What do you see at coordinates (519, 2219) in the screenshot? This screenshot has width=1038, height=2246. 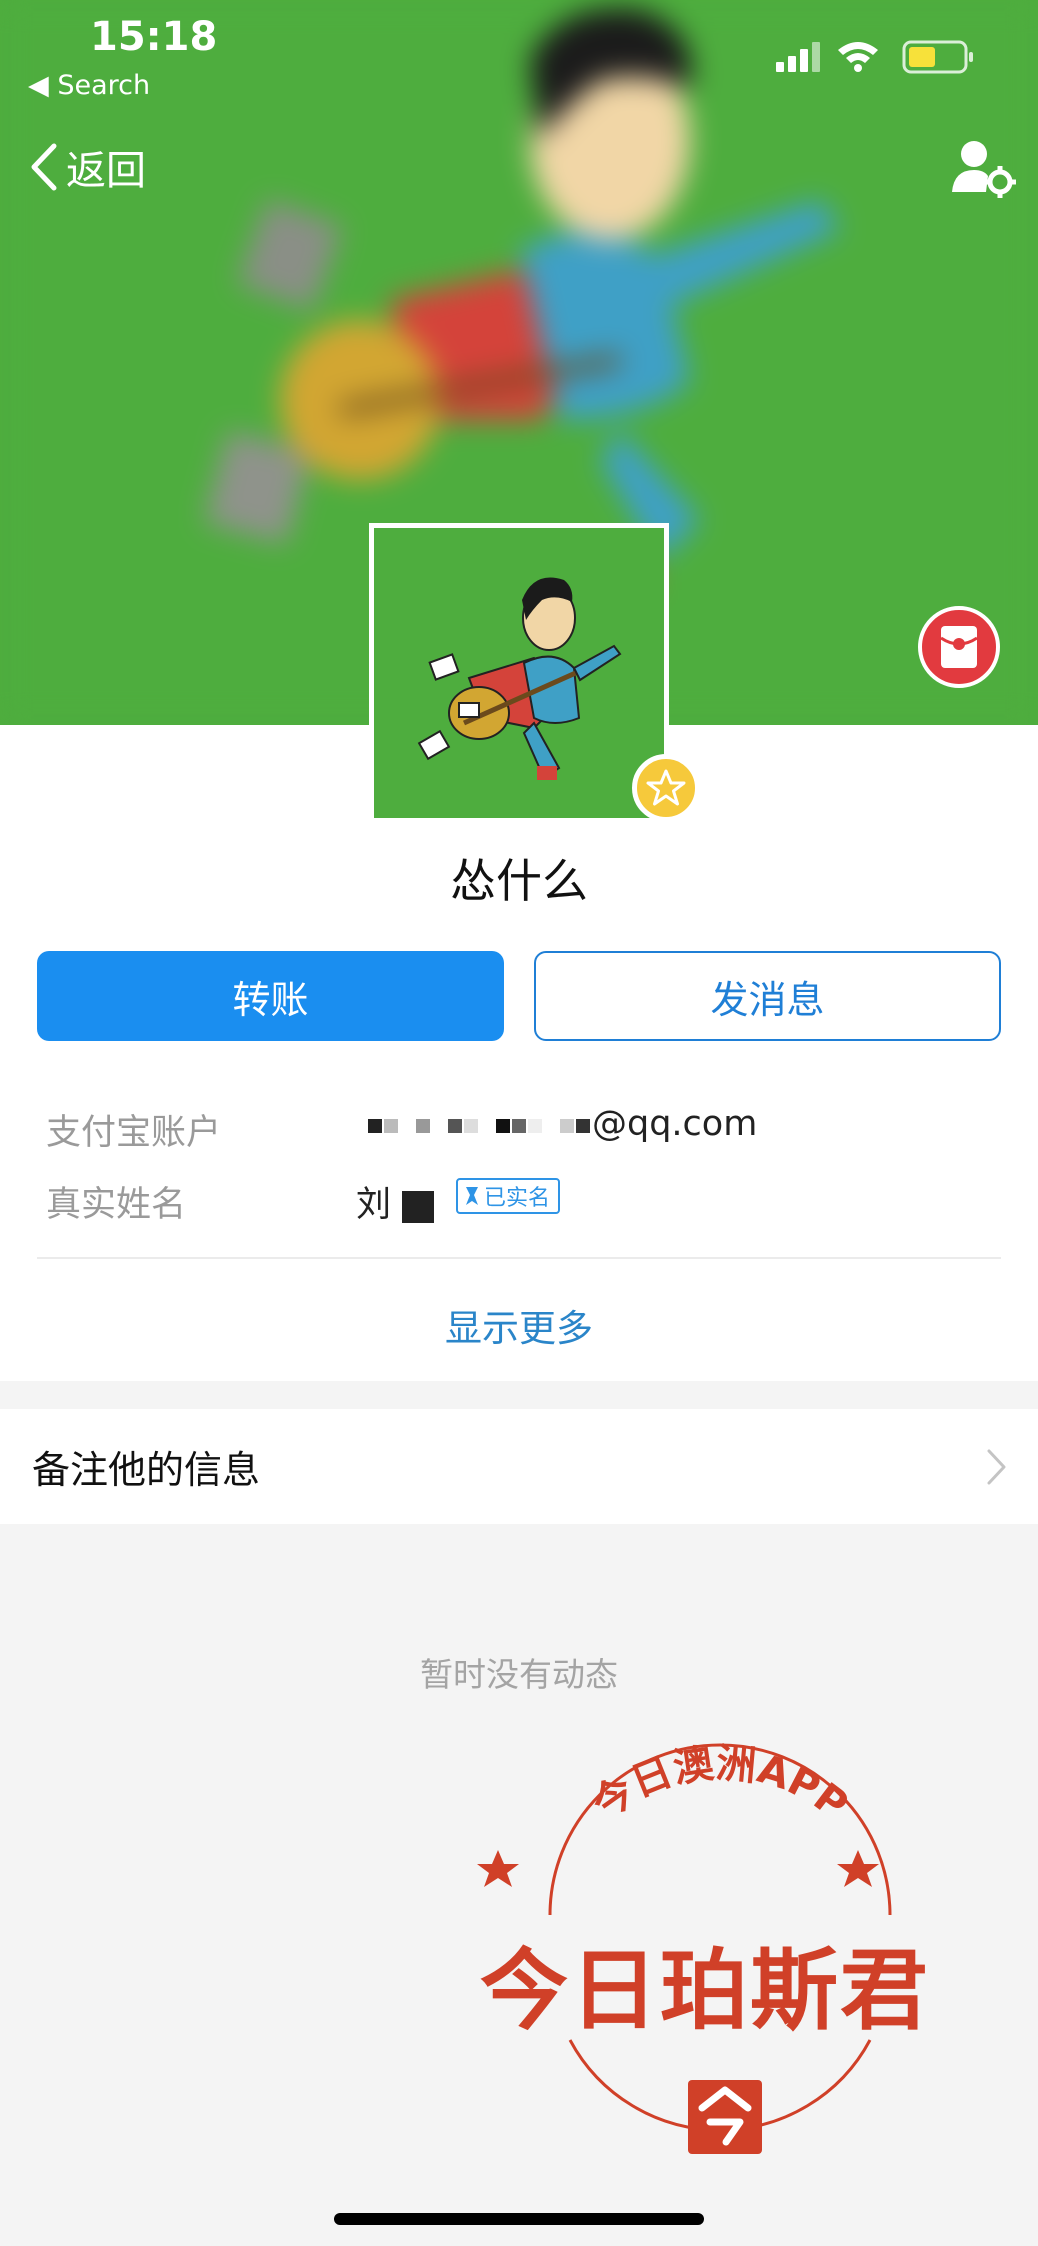 I see `home-indicator` at bounding box center [519, 2219].